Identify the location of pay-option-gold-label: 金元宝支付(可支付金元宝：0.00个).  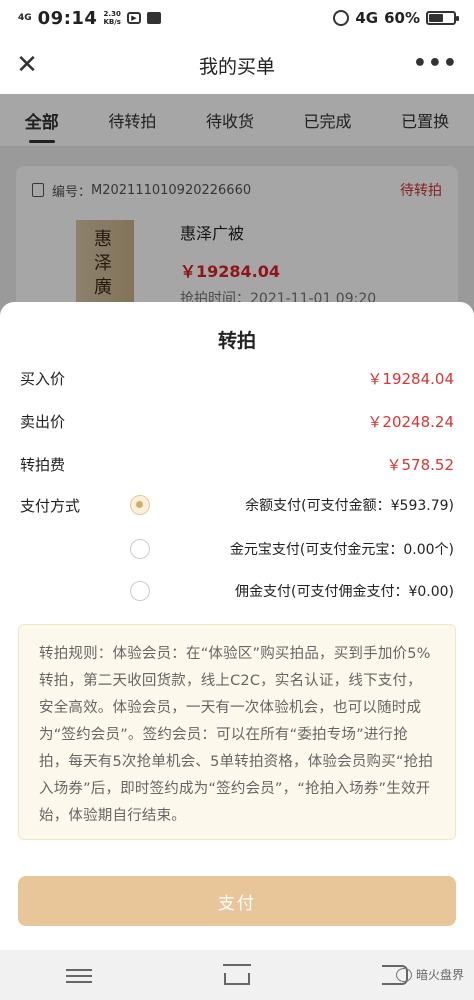
(341, 550).